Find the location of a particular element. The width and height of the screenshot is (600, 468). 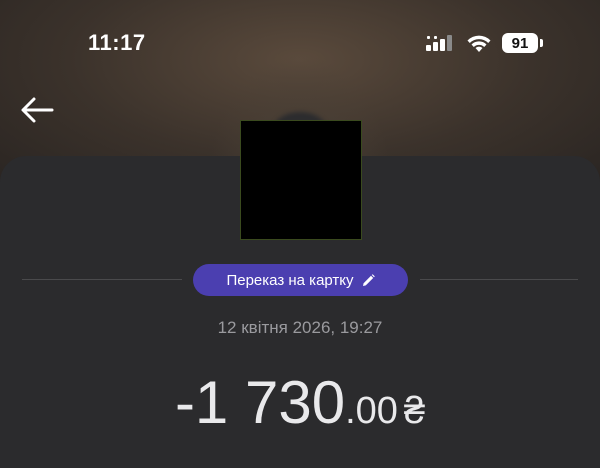

currency-symbol: ₴ is located at coordinates (414, 411).